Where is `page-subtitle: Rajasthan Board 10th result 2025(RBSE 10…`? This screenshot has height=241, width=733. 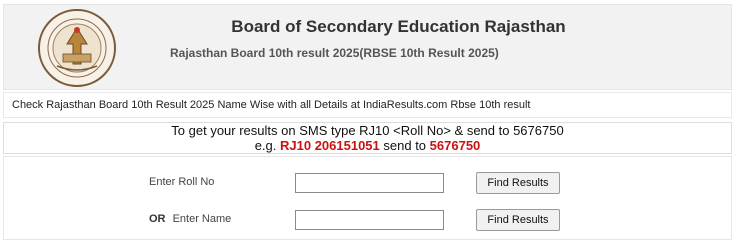
page-subtitle: Rajasthan Board 10th result 2025(RBSE 10… is located at coordinates (334, 53).